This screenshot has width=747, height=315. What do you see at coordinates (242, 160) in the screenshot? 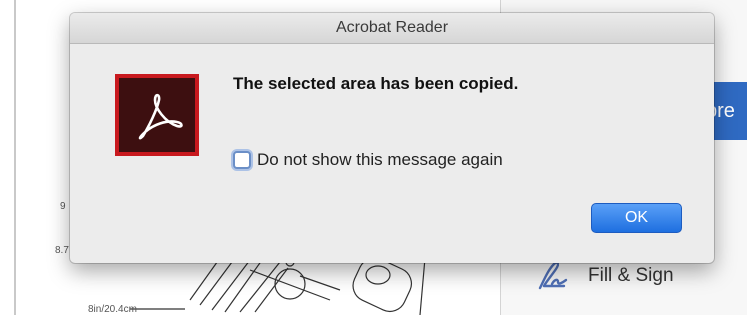
I see `dont-show-again-checkbox` at bounding box center [242, 160].